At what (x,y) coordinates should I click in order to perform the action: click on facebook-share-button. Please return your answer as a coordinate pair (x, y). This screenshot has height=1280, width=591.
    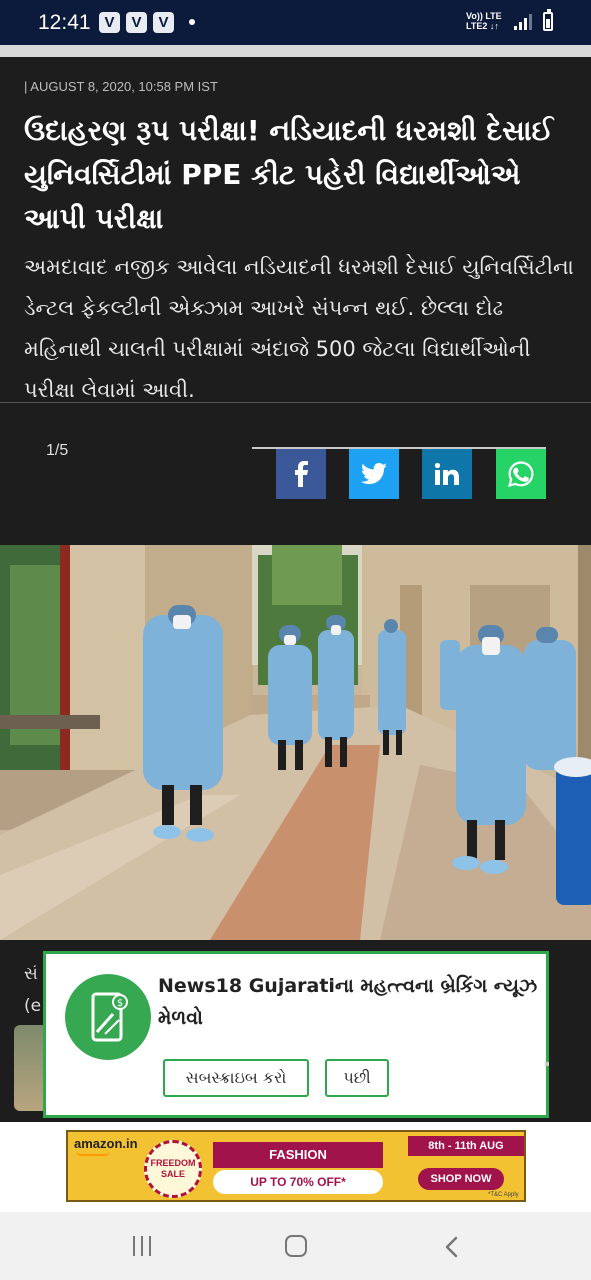
    Looking at the image, I should click on (301, 474).